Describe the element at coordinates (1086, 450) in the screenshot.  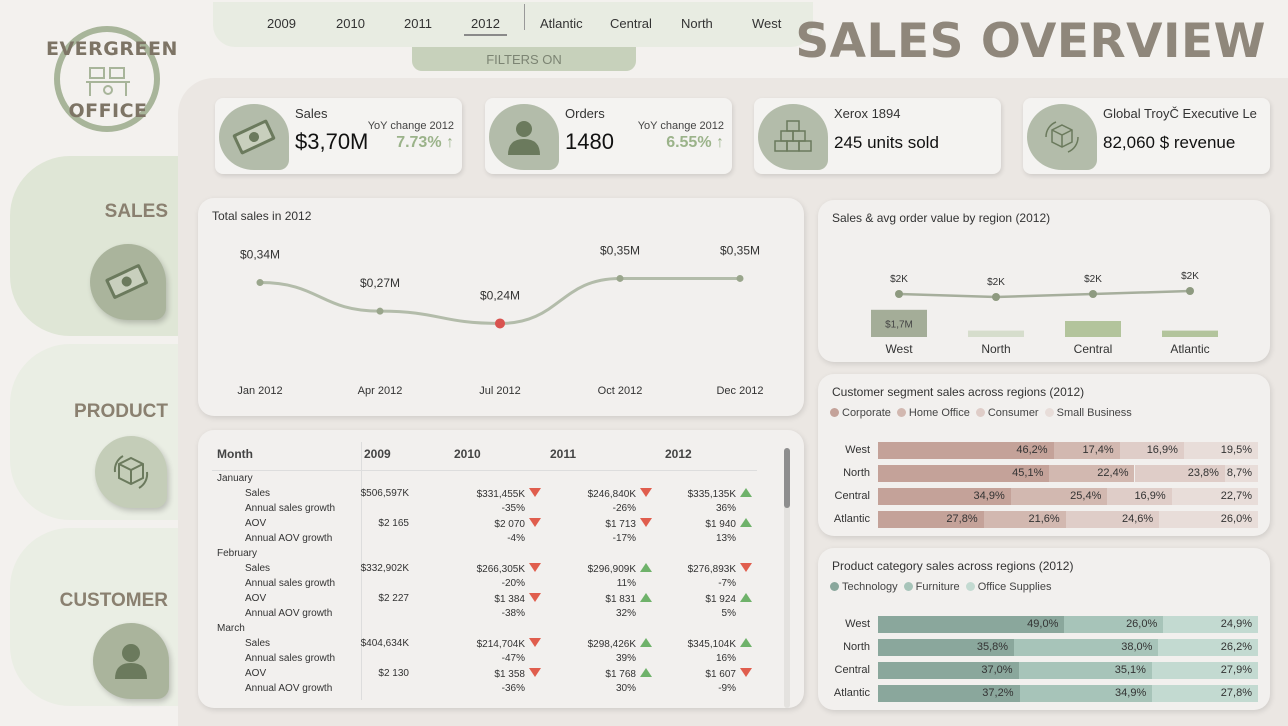
I see `segment-bar-segment: 17,4%` at that location.